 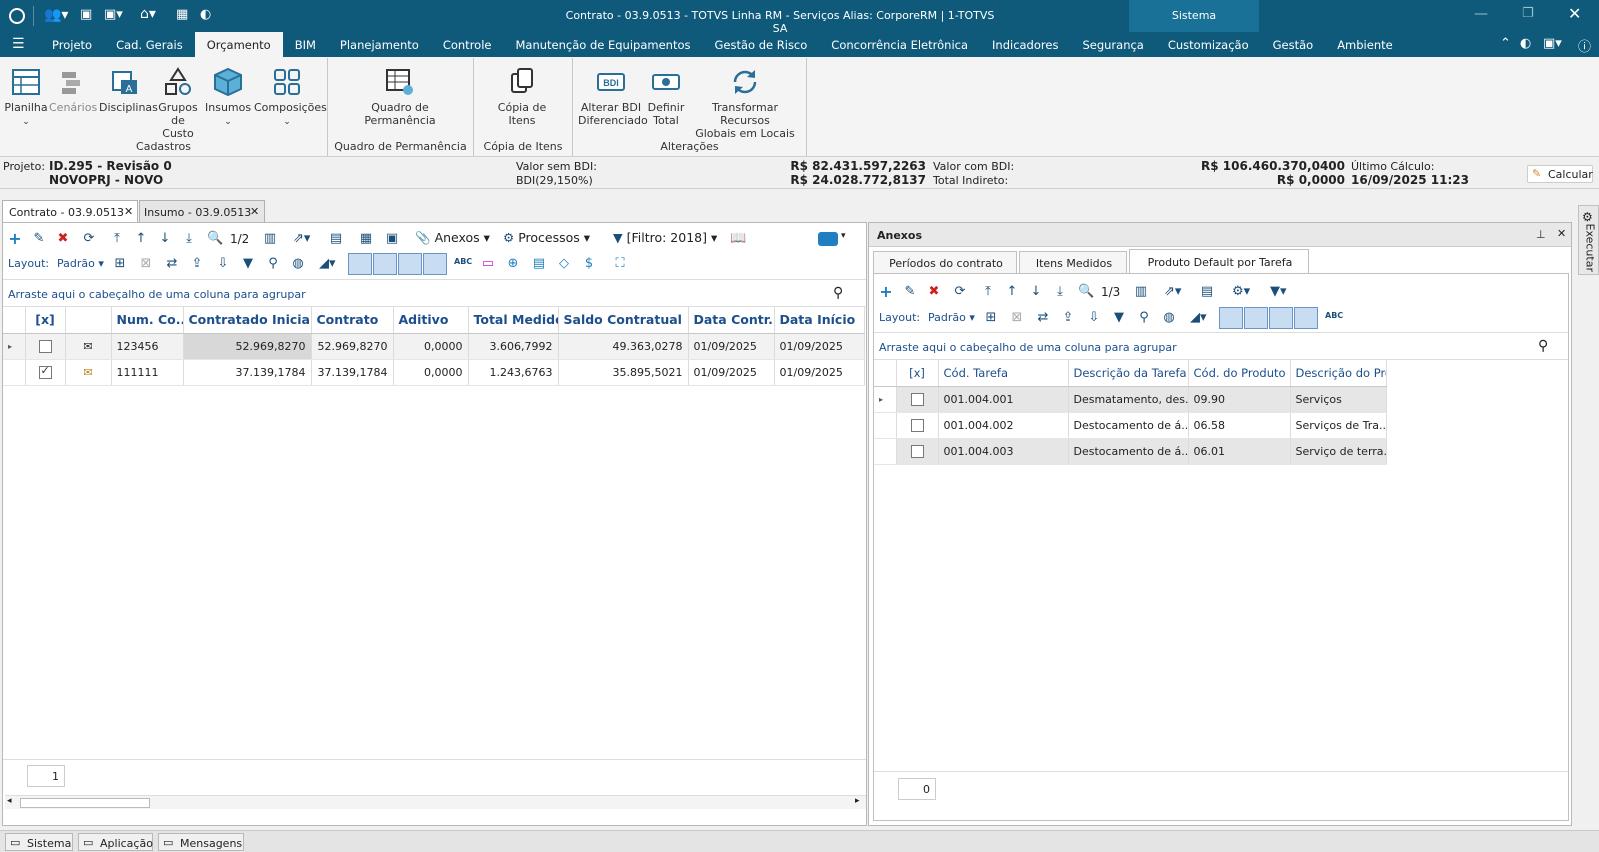 I want to click on swap-icon: ⇄, so click(x=172, y=264).